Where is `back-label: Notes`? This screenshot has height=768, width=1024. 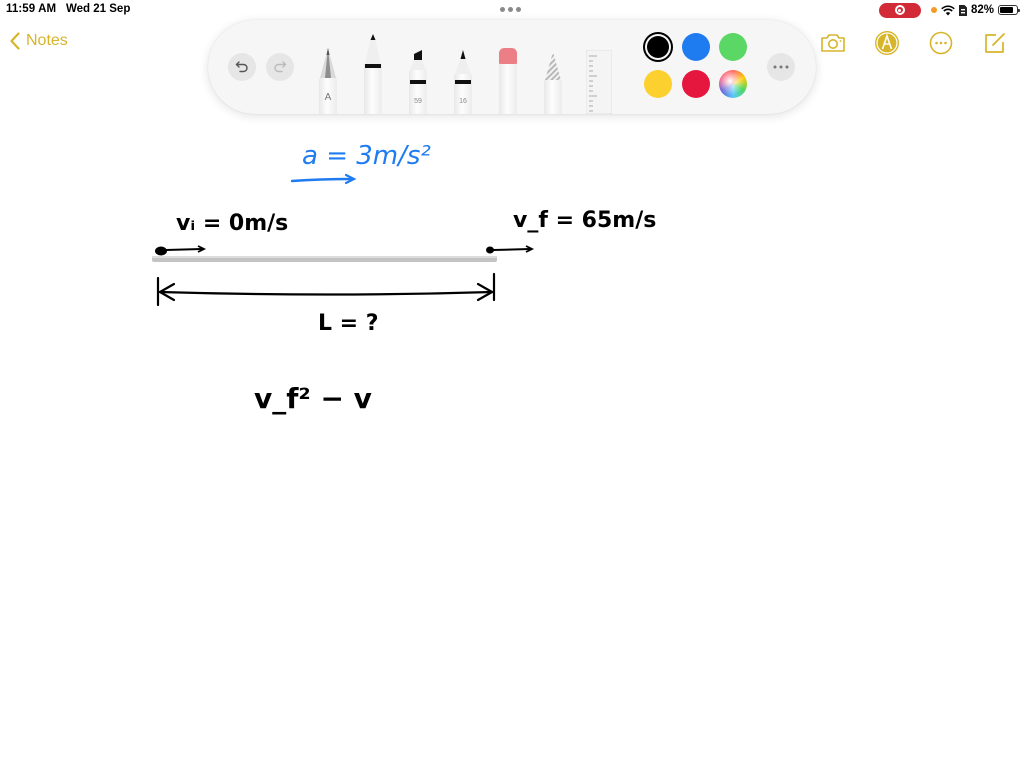 back-label: Notes is located at coordinates (47, 40).